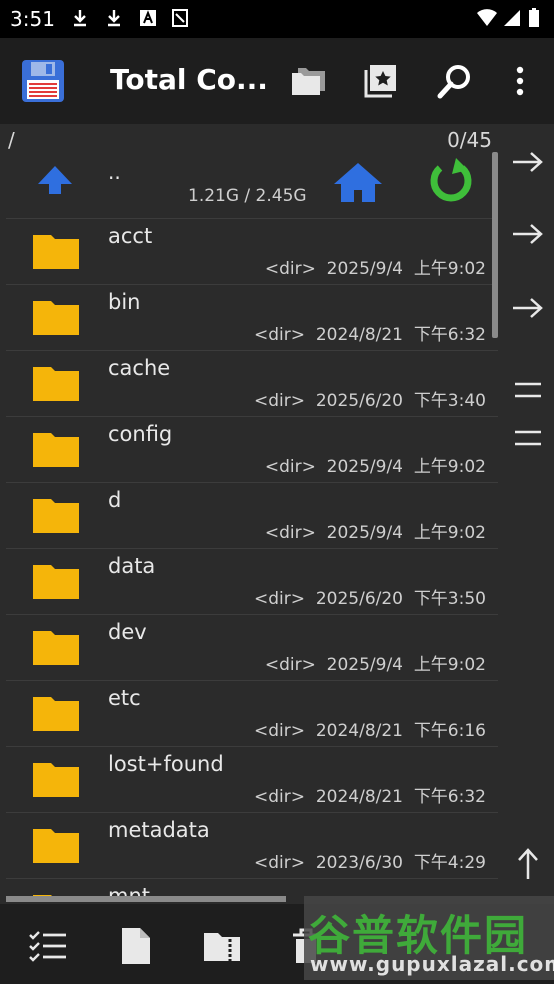 The image size is (554, 984). What do you see at coordinates (124, 302) in the screenshot?
I see `file-name: bin` at bounding box center [124, 302].